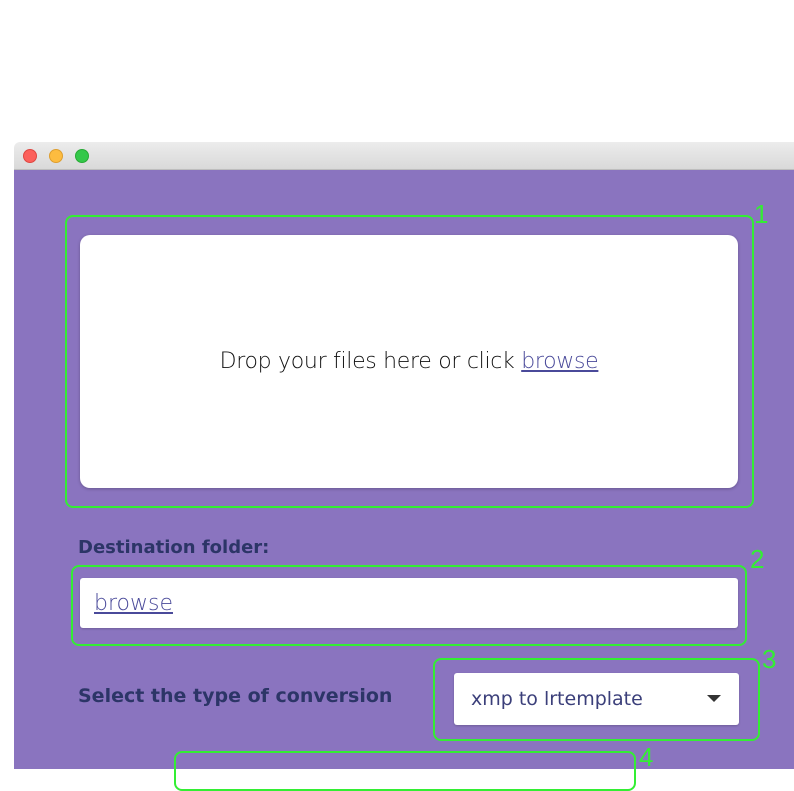 The height and width of the screenshot is (791, 794). Describe the element at coordinates (56, 156) in the screenshot. I see `minimize-window-button` at that location.